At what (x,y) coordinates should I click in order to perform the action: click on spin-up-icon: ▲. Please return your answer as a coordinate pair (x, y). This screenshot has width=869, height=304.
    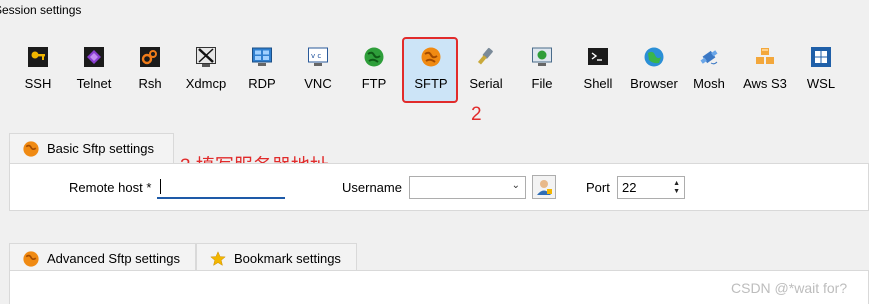
    Looking at the image, I should click on (676, 184).